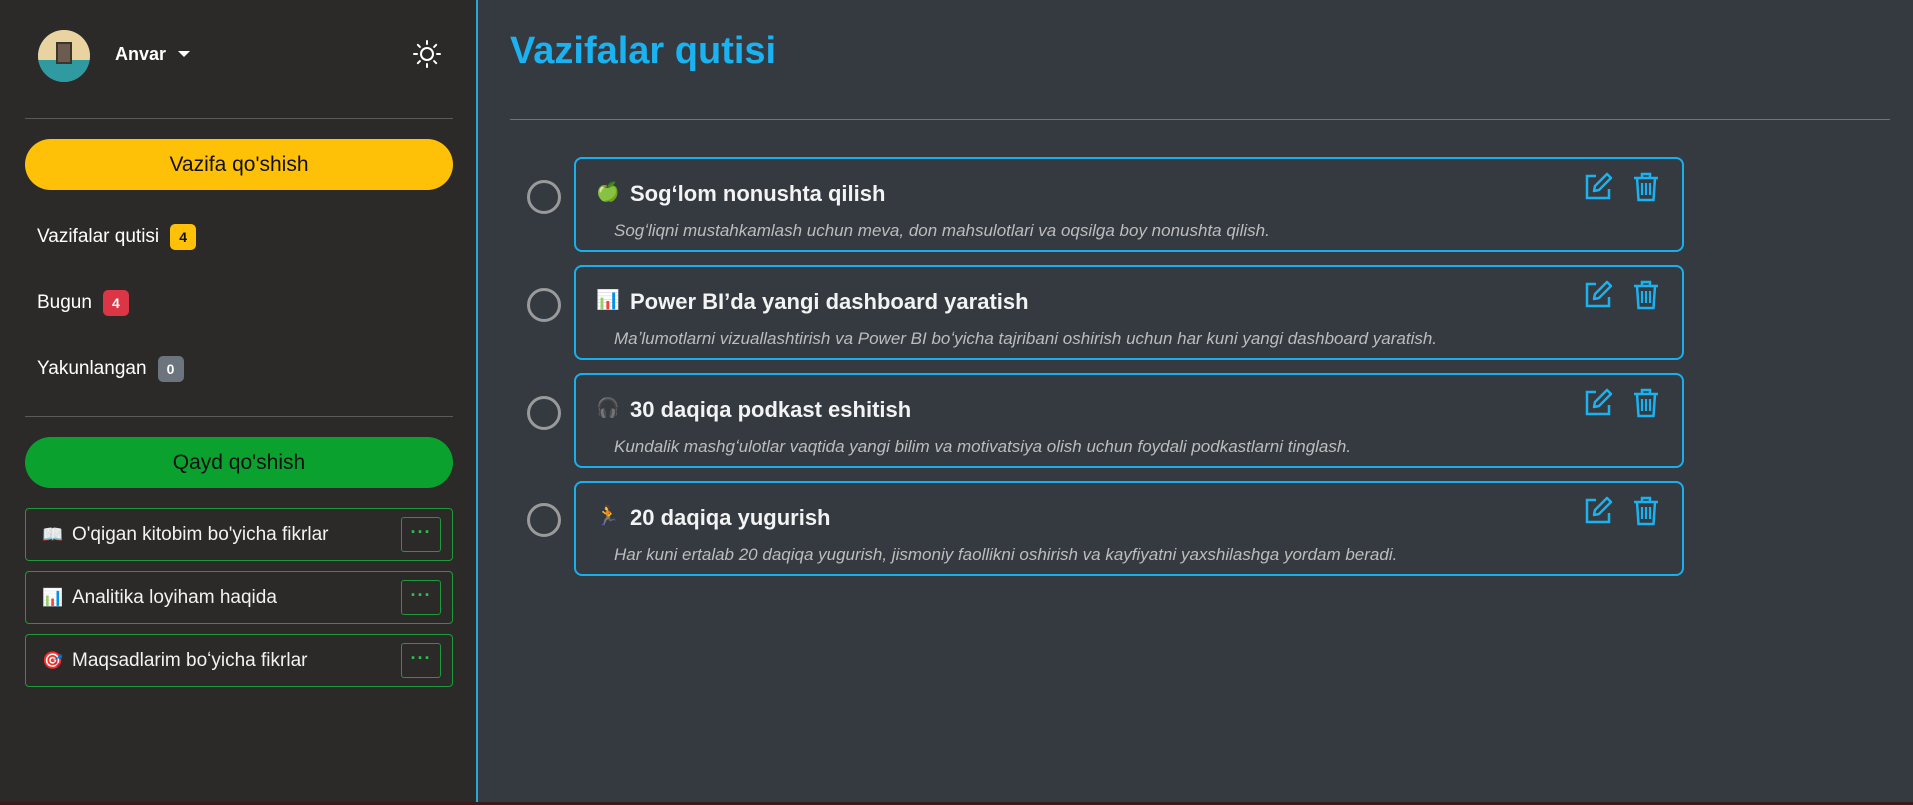 The width and height of the screenshot is (1913, 805). Describe the element at coordinates (174, 597) in the screenshot. I see `note-title: Analitika loyiham haqida` at that location.